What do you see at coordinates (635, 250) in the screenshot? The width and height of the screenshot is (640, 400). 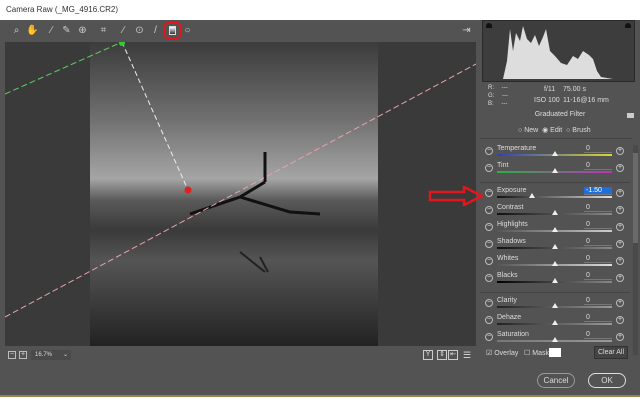 I see `panel-scrollbar` at bounding box center [635, 250].